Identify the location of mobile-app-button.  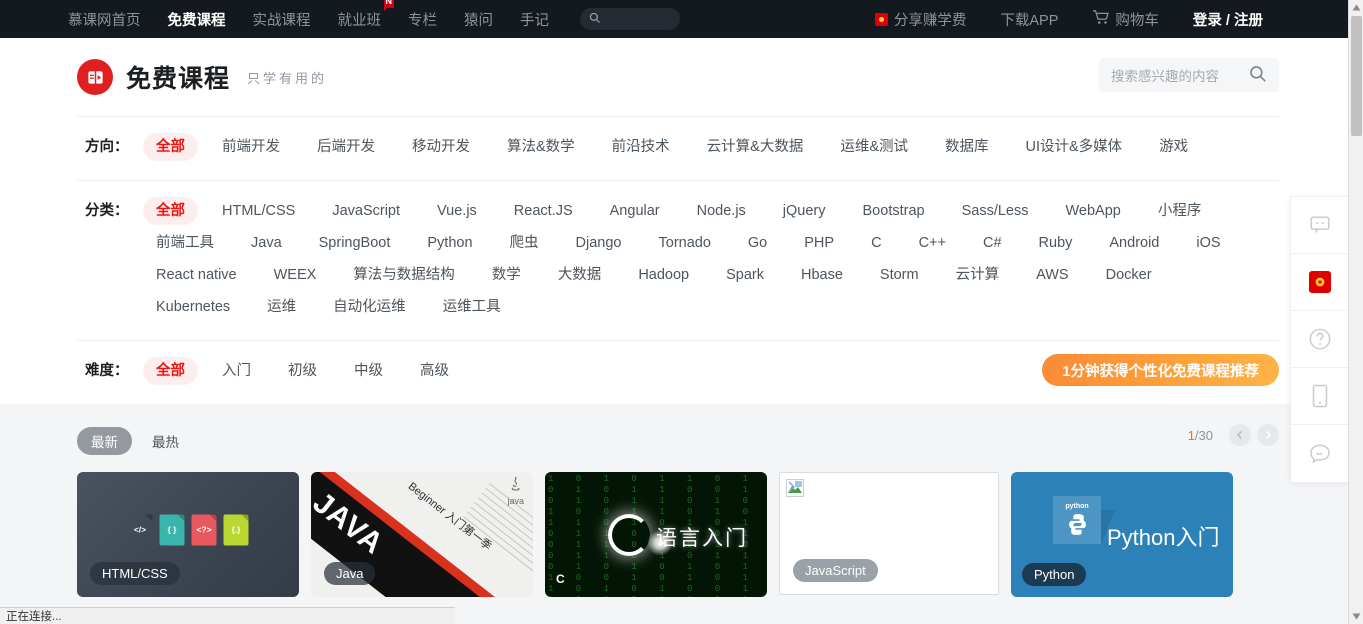
(1319, 396).